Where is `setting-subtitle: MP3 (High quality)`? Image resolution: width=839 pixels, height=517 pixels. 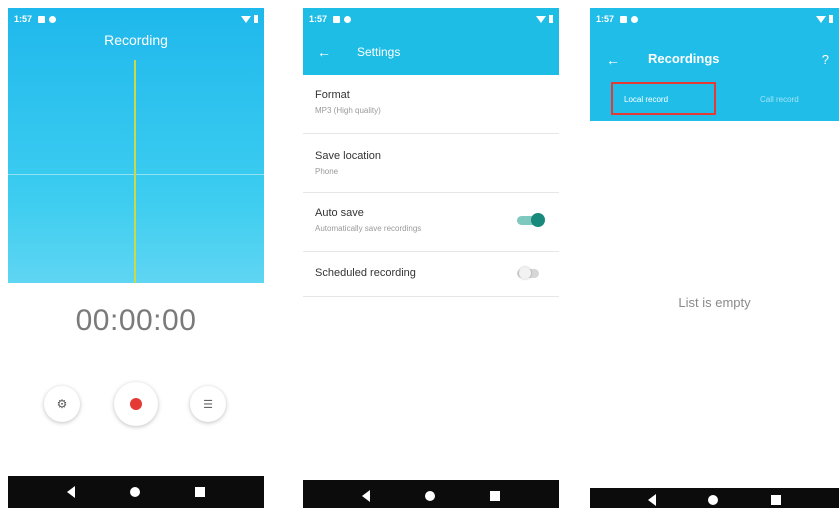 setting-subtitle: MP3 (High quality) is located at coordinates (348, 110).